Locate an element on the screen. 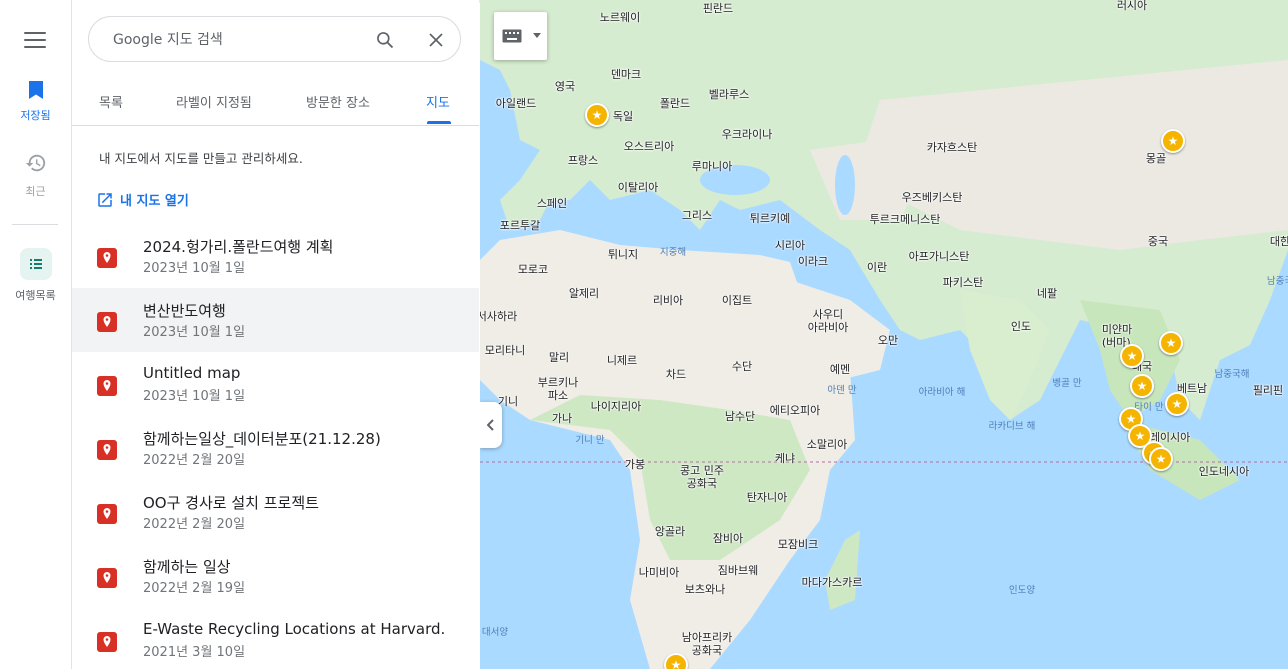 Image resolution: width=1288 pixels, height=669 pixels. chevron-left-icon is located at coordinates (490, 425).